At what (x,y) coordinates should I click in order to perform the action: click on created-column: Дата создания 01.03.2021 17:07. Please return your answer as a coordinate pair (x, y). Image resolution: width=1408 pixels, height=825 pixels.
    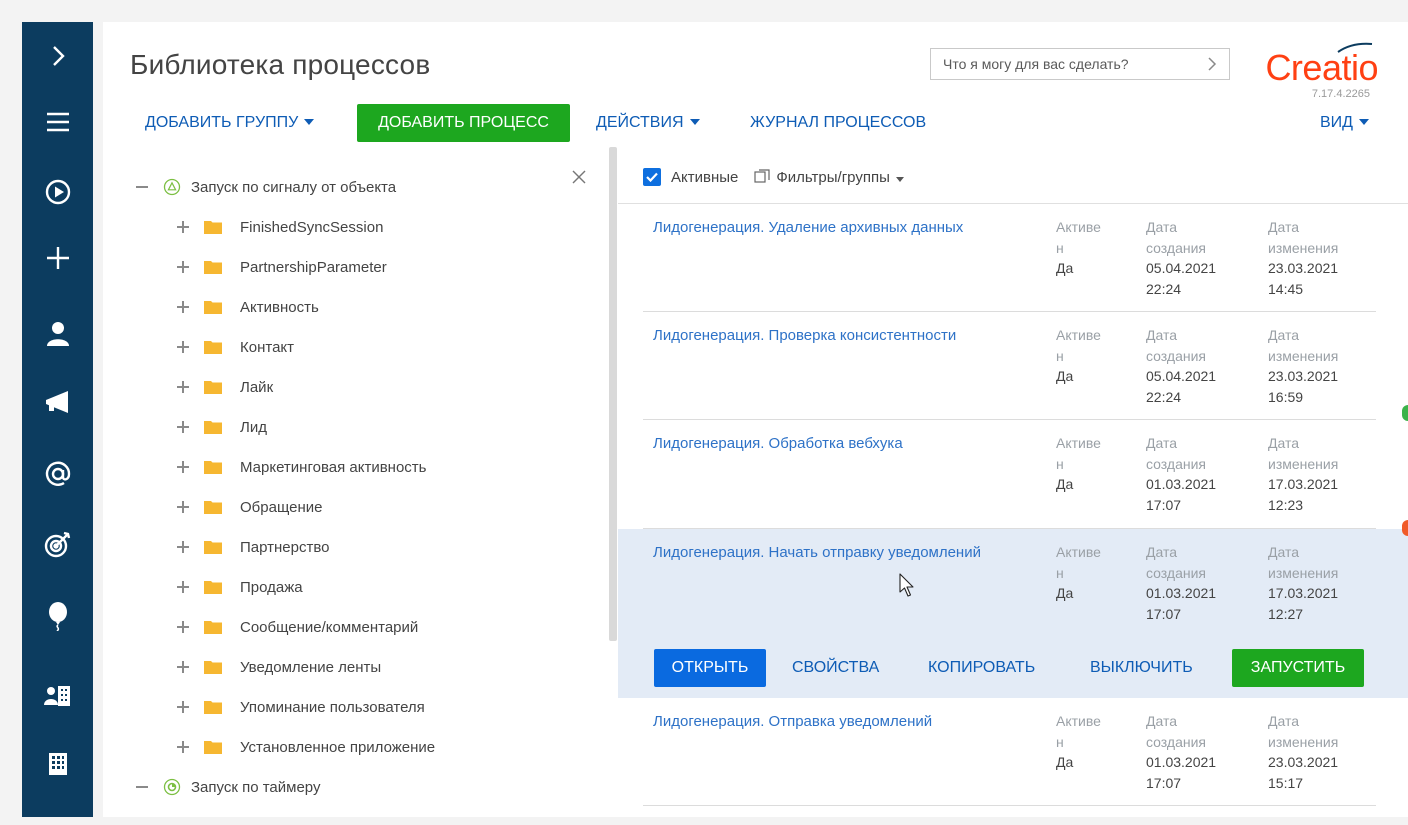
    Looking at the image, I should click on (1196, 583).